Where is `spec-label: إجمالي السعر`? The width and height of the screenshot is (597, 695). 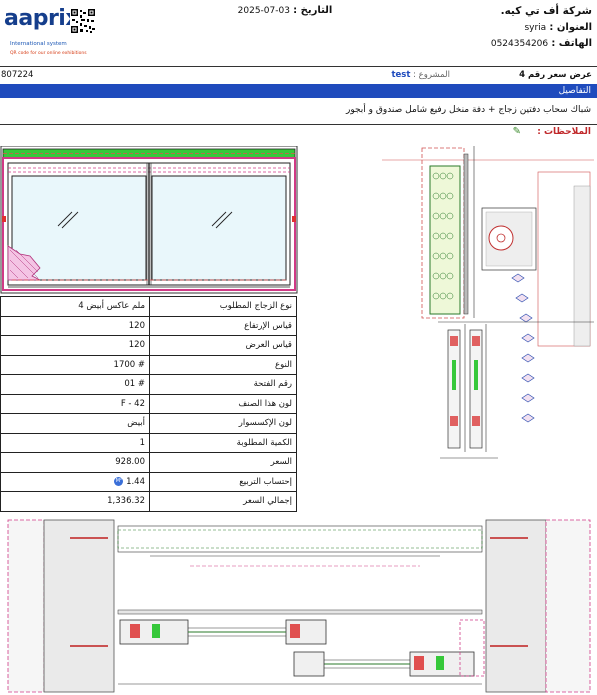 spec-label: إجمالي السعر is located at coordinates (223, 501).